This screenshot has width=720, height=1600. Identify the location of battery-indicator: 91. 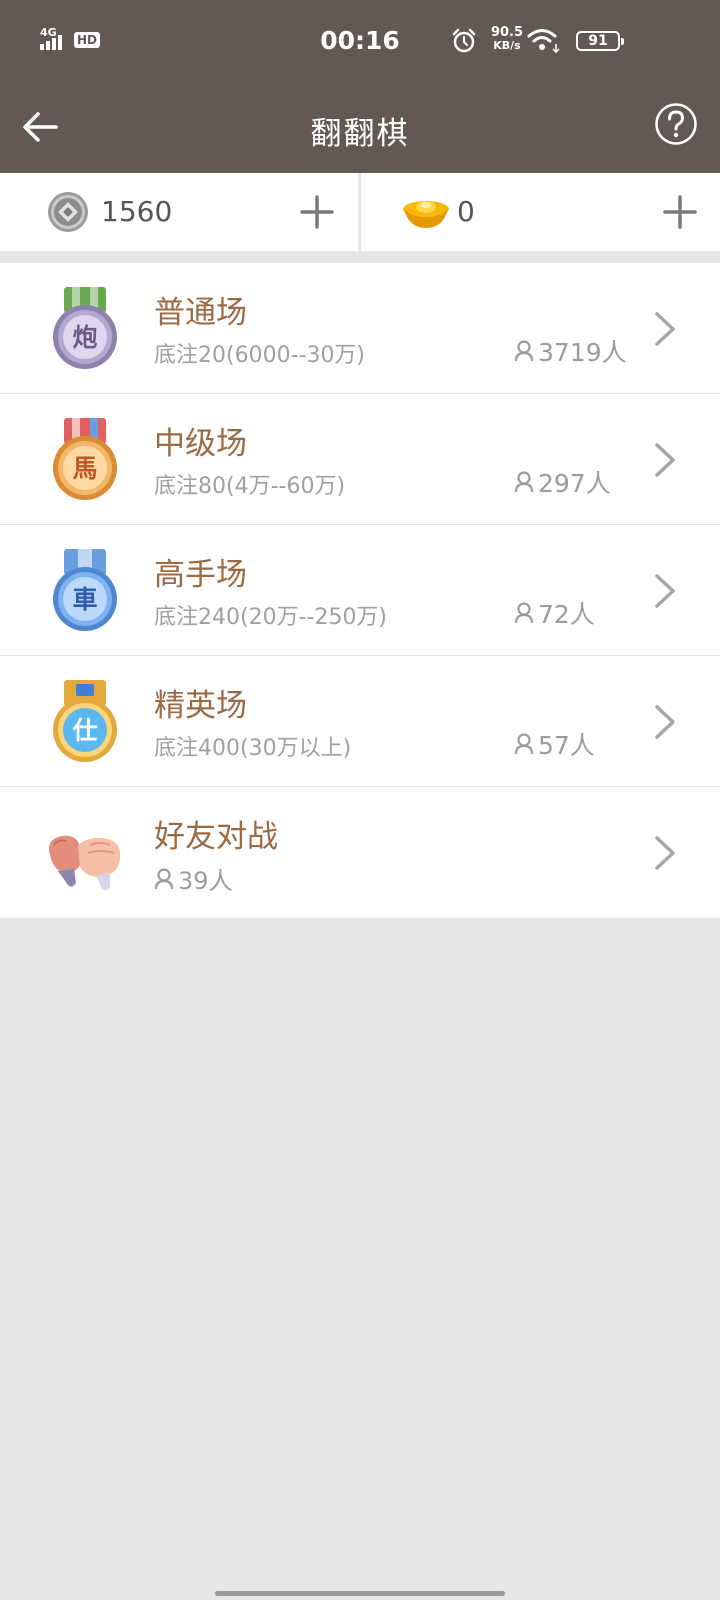
(600, 41).